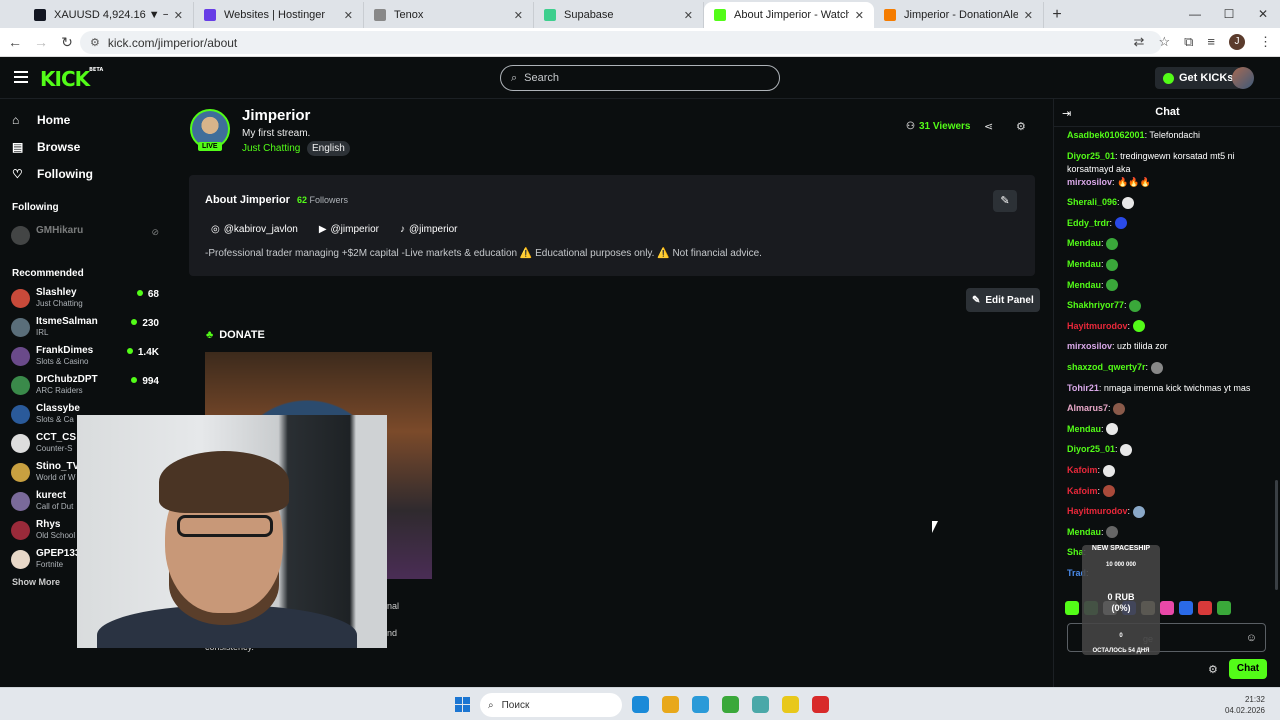 This screenshot has height=720, width=1280. I want to click on edit-panel-button: ✎ Edit Panel, so click(1003, 300).